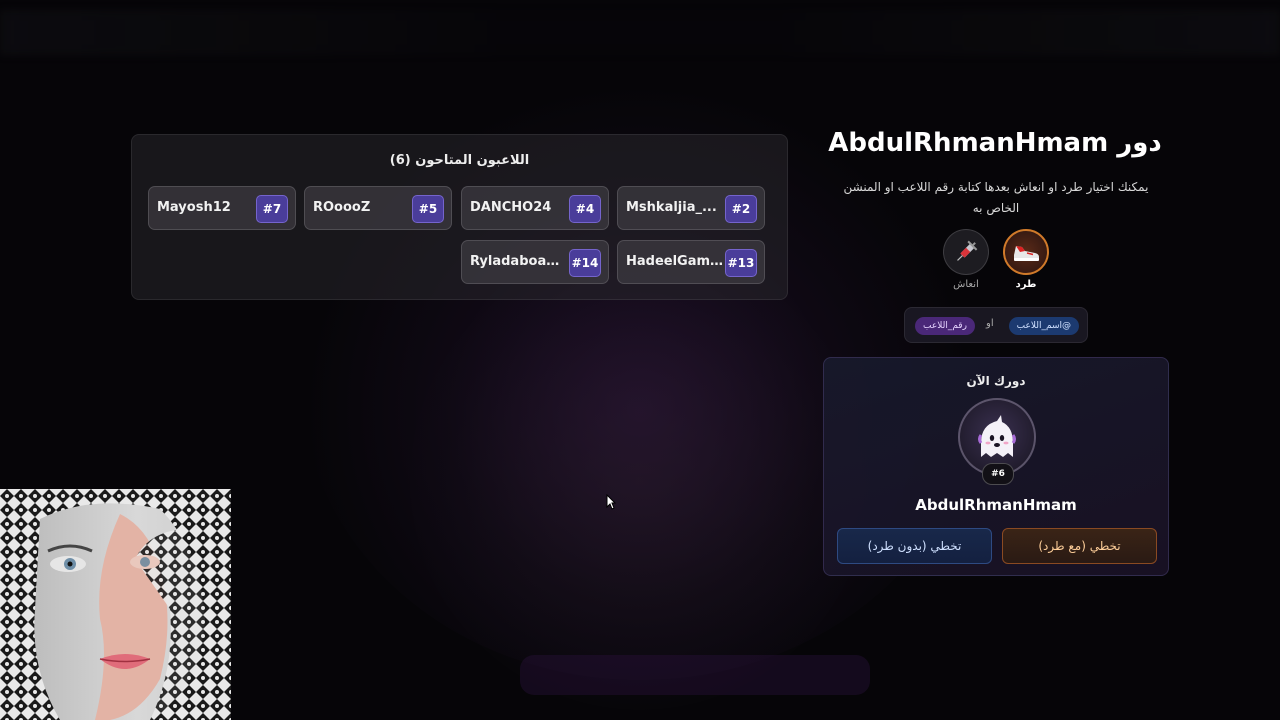 Image resolution: width=1280 pixels, height=720 pixels. What do you see at coordinates (996, 325) in the screenshot?
I see `target-hint: @اسم_اللاعب او رقم_اللاعب` at bounding box center [996, 325].